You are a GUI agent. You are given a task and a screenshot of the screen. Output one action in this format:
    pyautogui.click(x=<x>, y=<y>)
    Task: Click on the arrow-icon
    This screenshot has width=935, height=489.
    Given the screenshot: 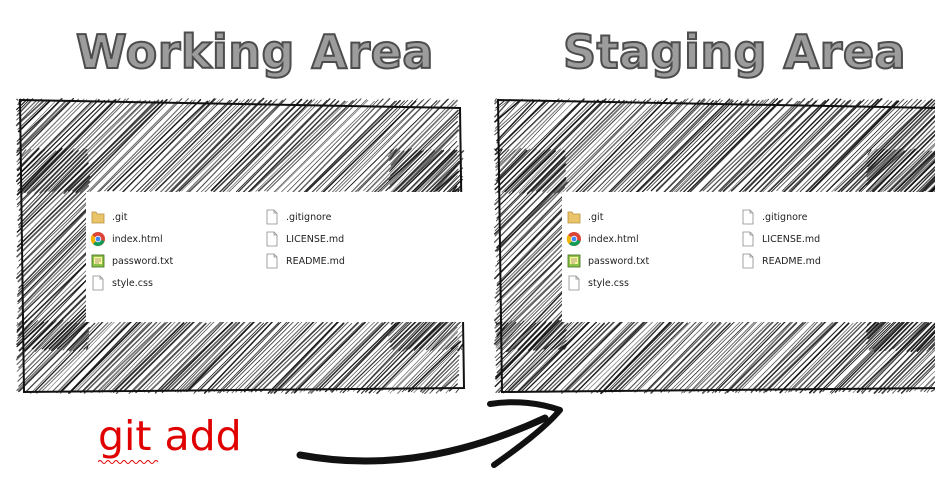 What is the action you would take?
    pyautogui.click(x=429, y=433)
    